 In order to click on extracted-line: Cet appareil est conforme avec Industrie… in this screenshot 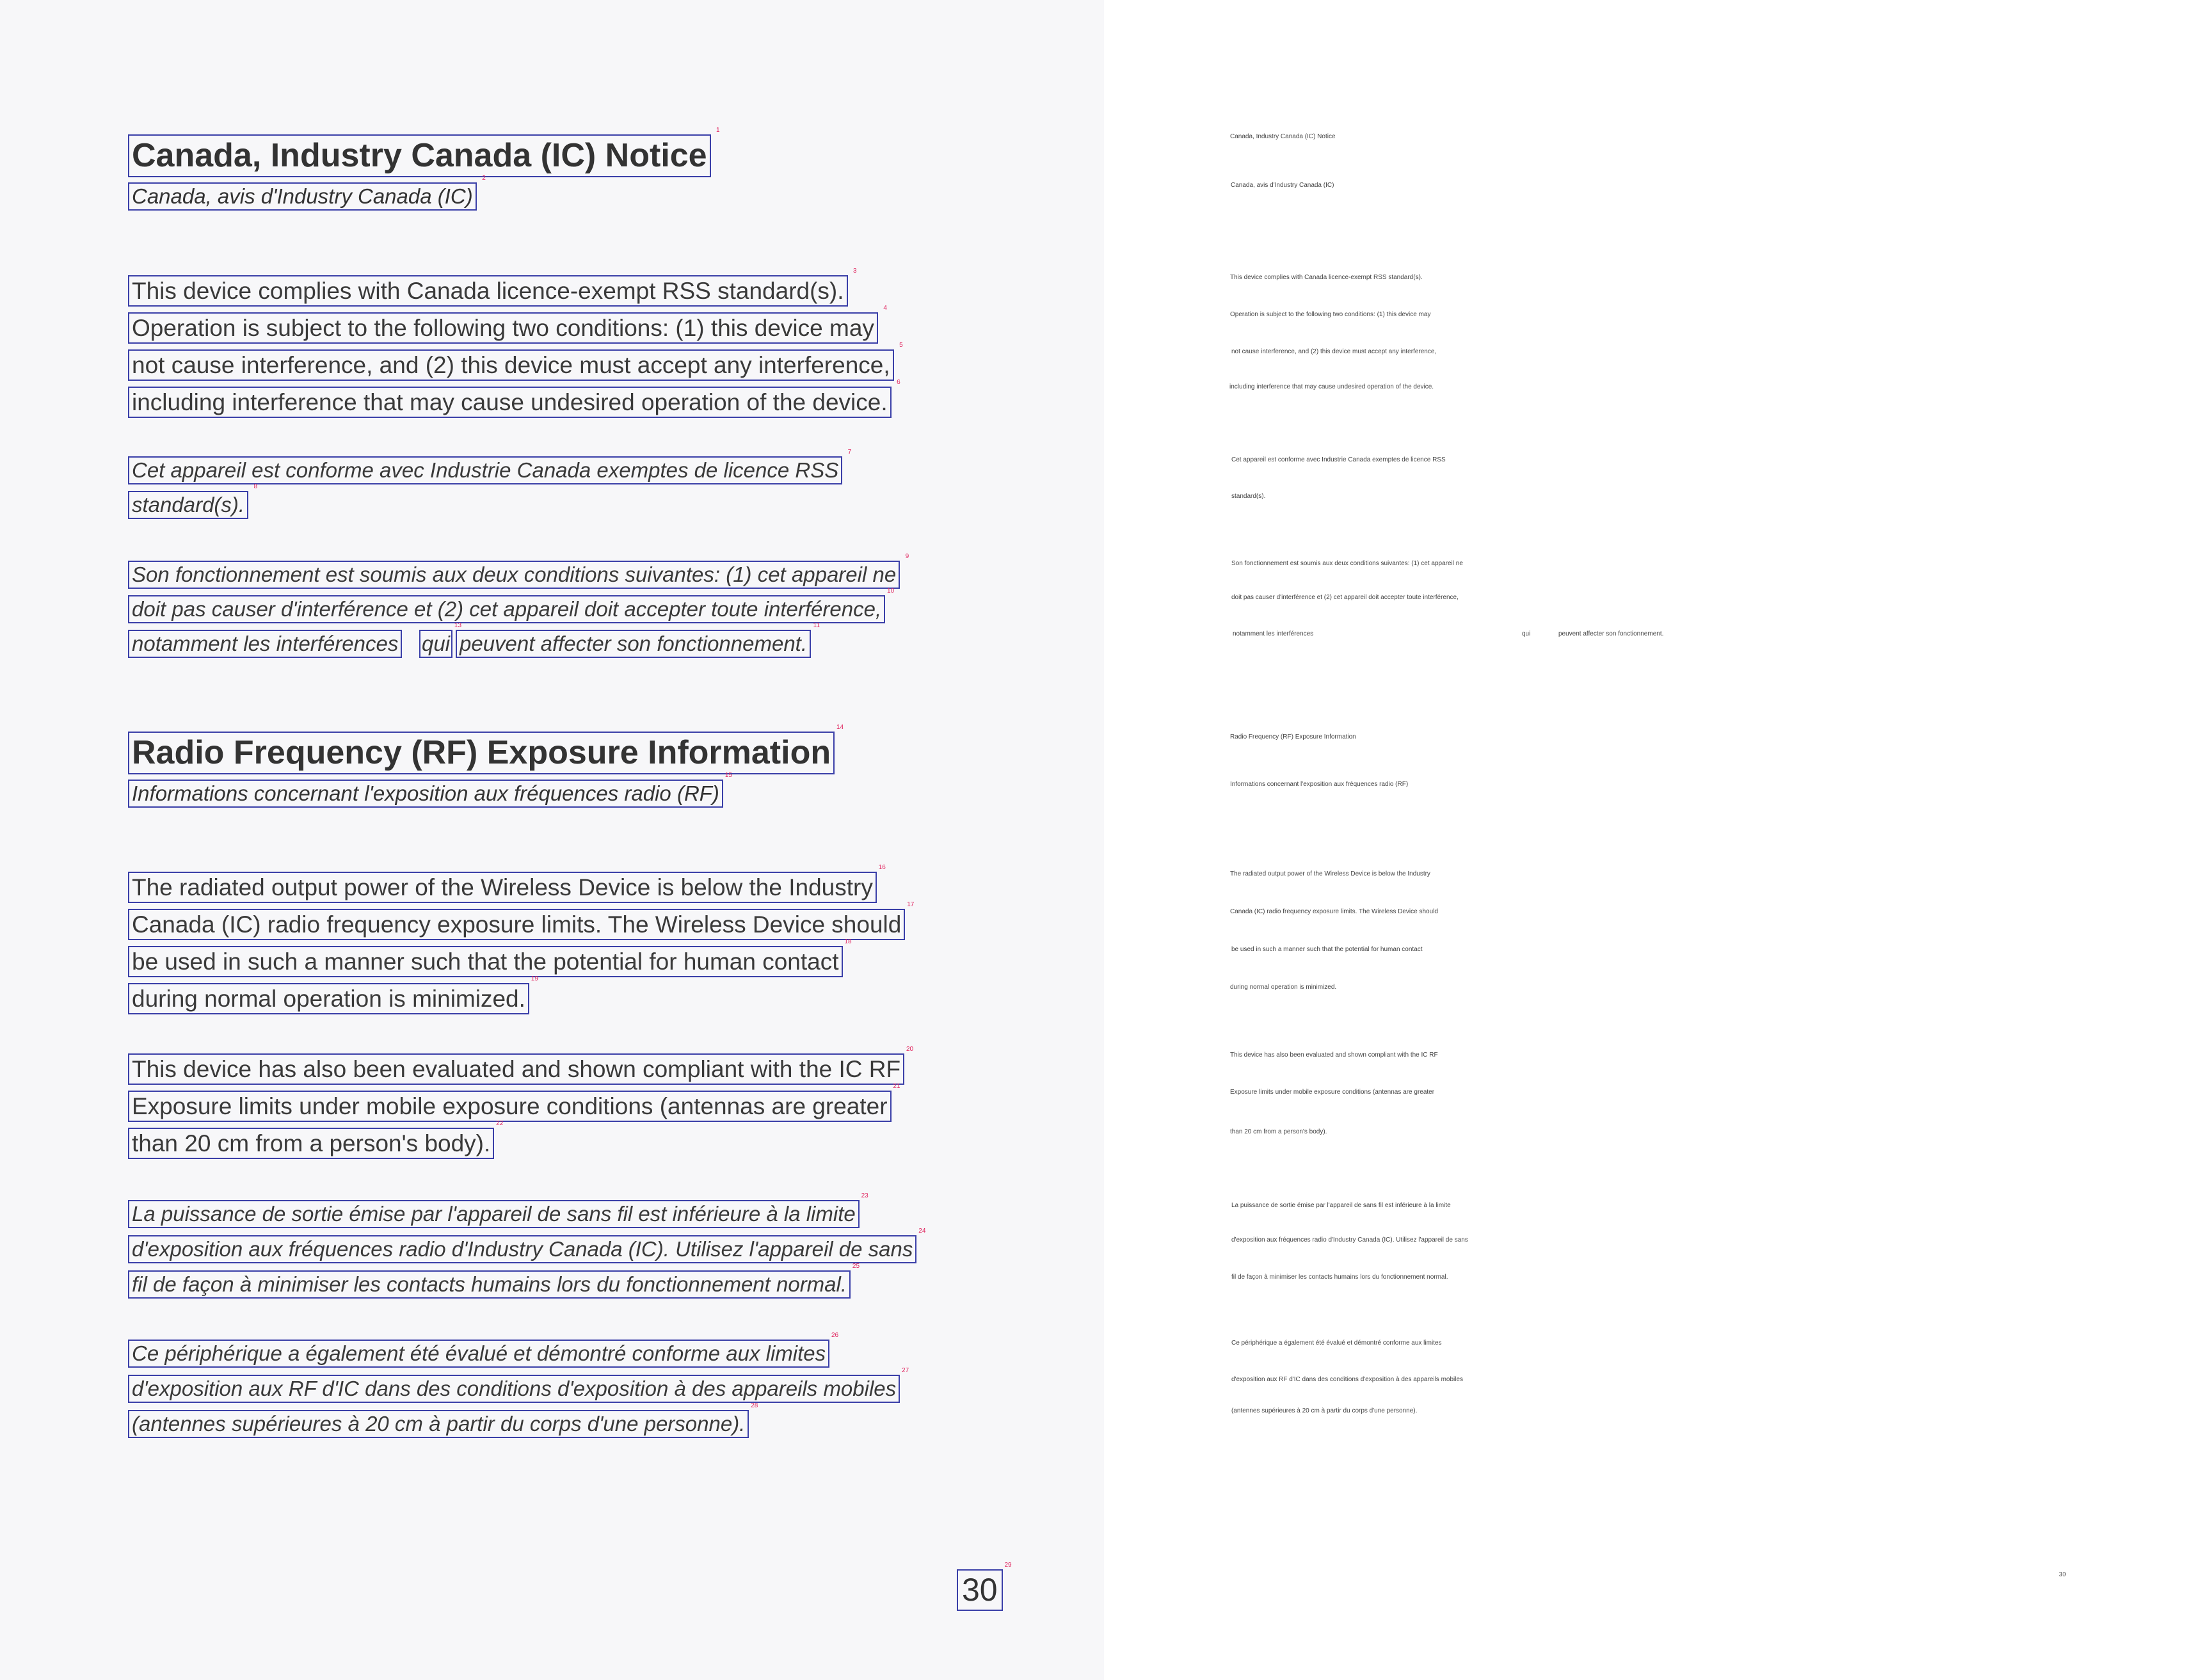, I will do `click(1338, 459)`.